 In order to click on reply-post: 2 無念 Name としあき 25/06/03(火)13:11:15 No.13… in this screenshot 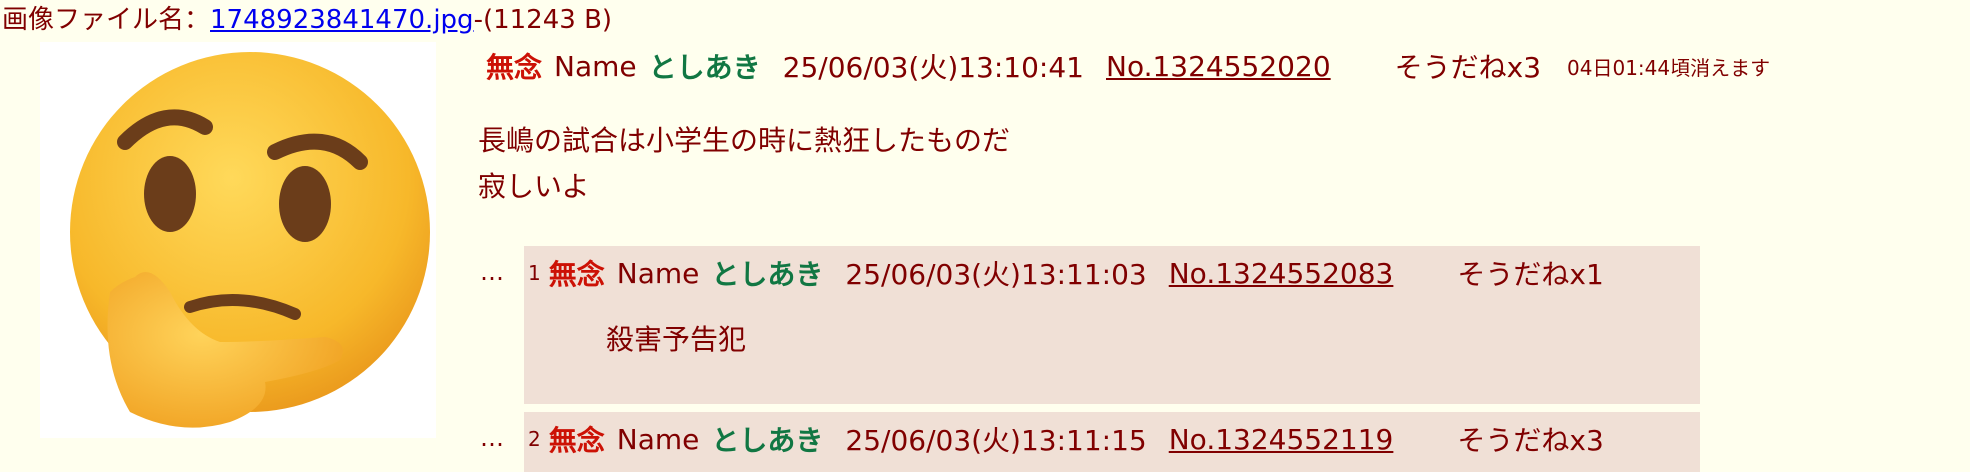, I will do `click(1112, 442)`.